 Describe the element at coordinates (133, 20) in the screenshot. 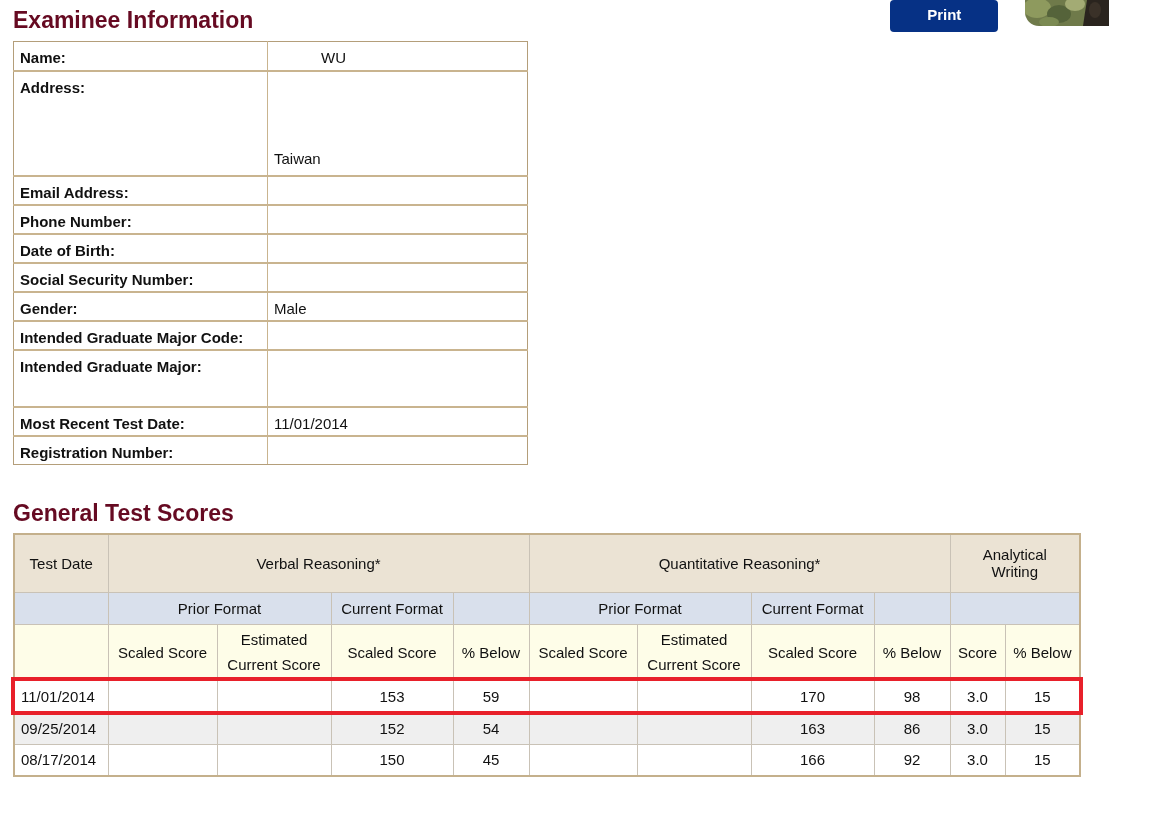

I see `section-heading: Examinee Information` at that location.